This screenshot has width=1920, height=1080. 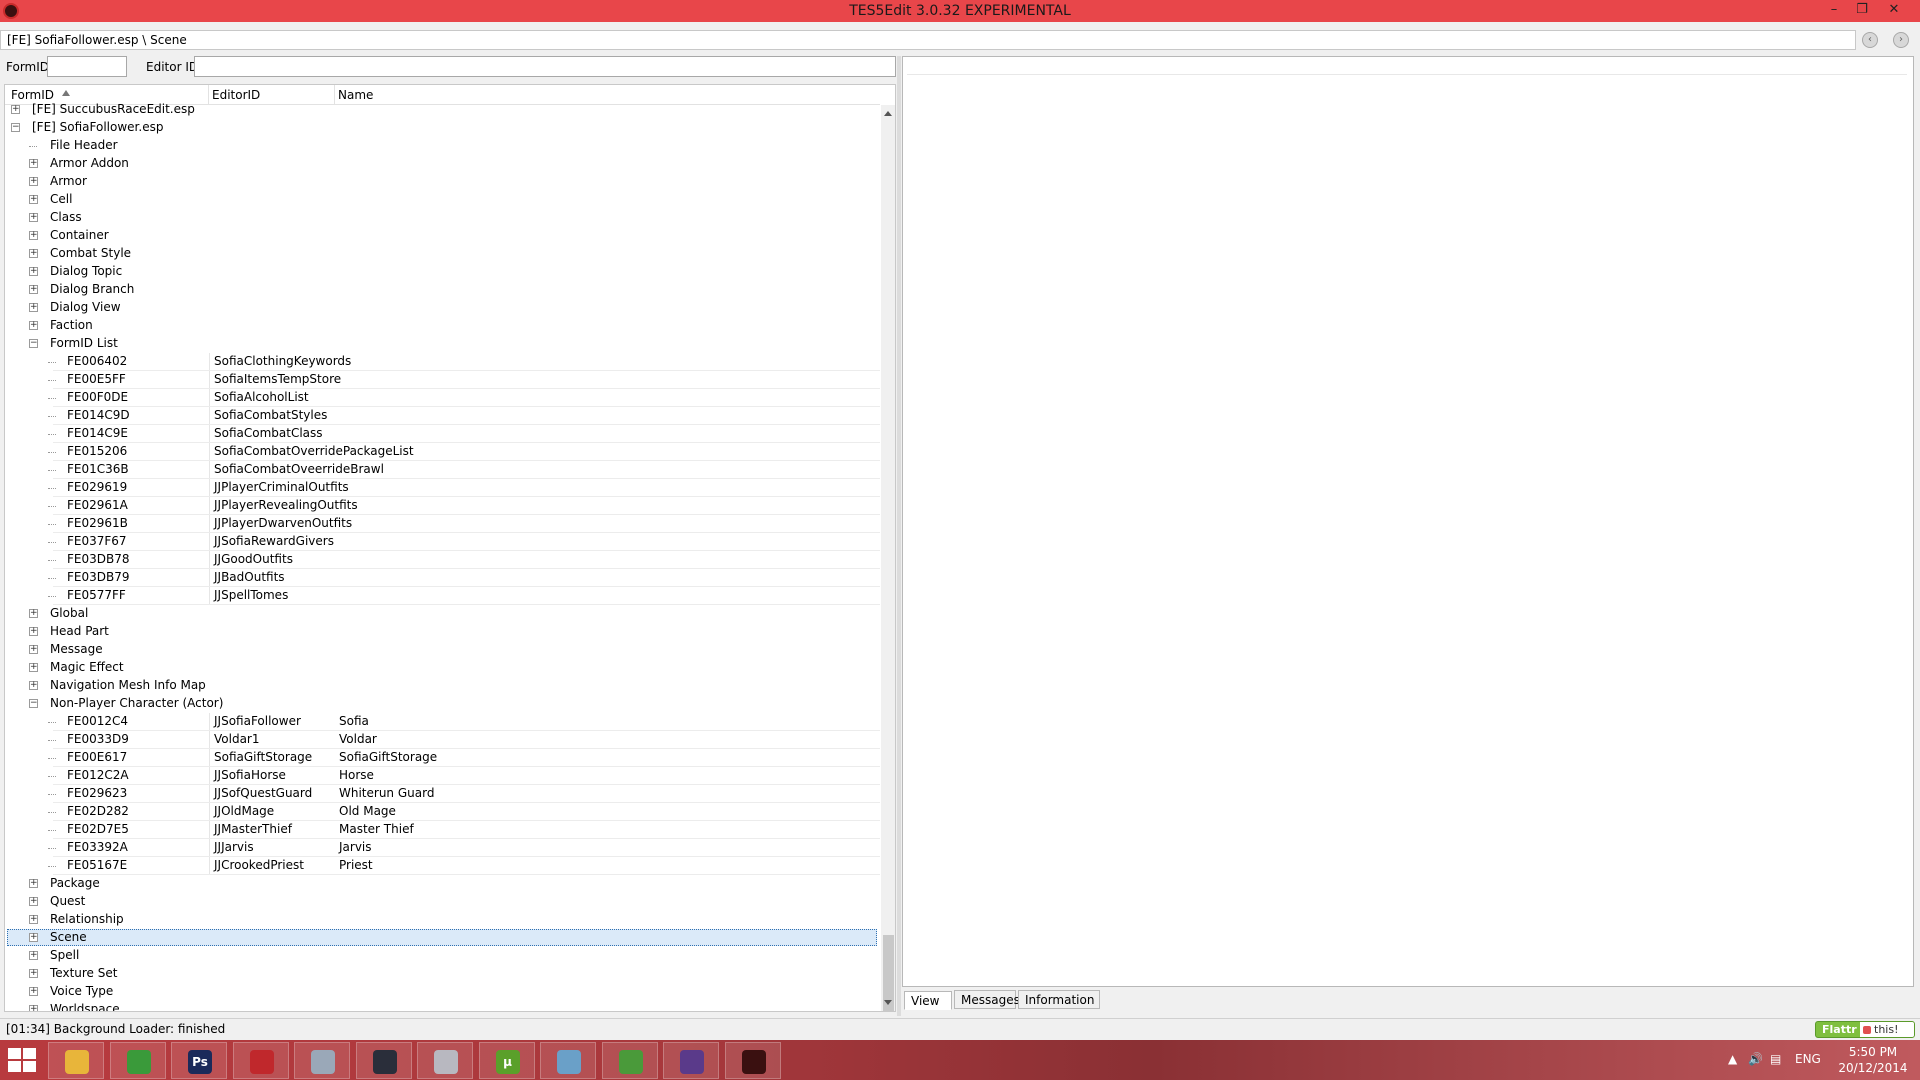 What do you see at coordinates (442, 344) in the screenshot?
I see `tree-group-row: − FormID List` at bounding box center [442, 344].